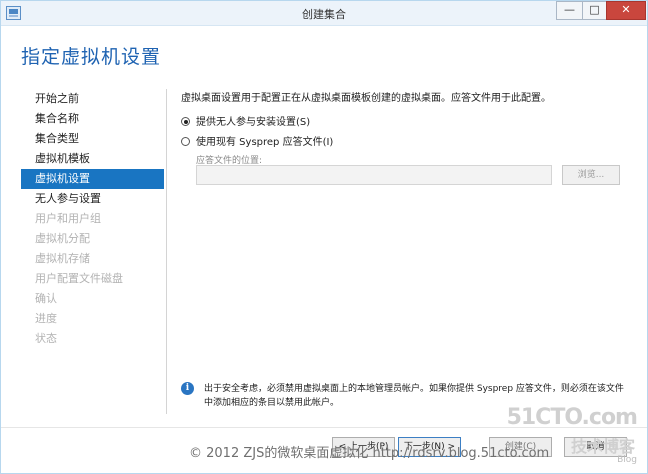 This screenshot has width=648, height=474. Describe the element at coordinates (92, 159) in the screenshot. I see `nav-item-vm-template: 虚拟机模板` at that location.